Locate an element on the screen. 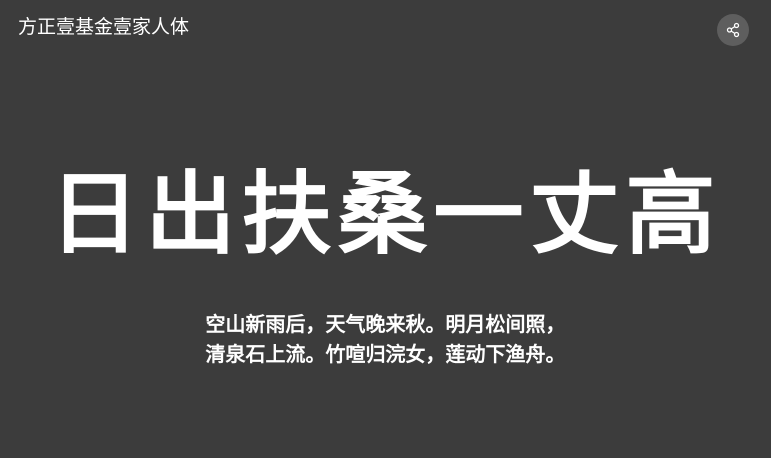 This screenshot has width=771, height=458. font-name-title: 方正壹基金壹家人体 is located at coordinates (104, 27).